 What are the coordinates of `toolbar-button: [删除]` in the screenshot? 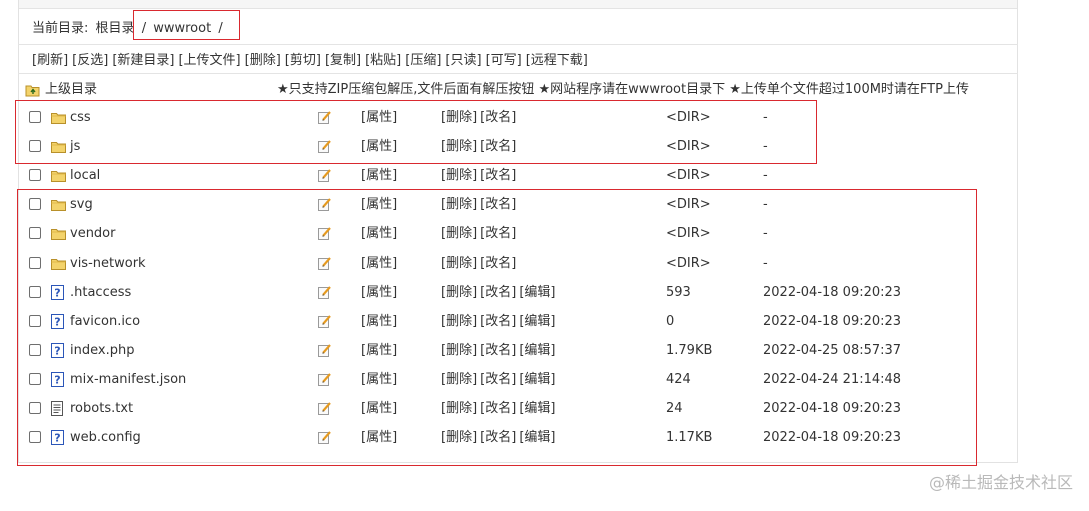 It's located at (263, 60).